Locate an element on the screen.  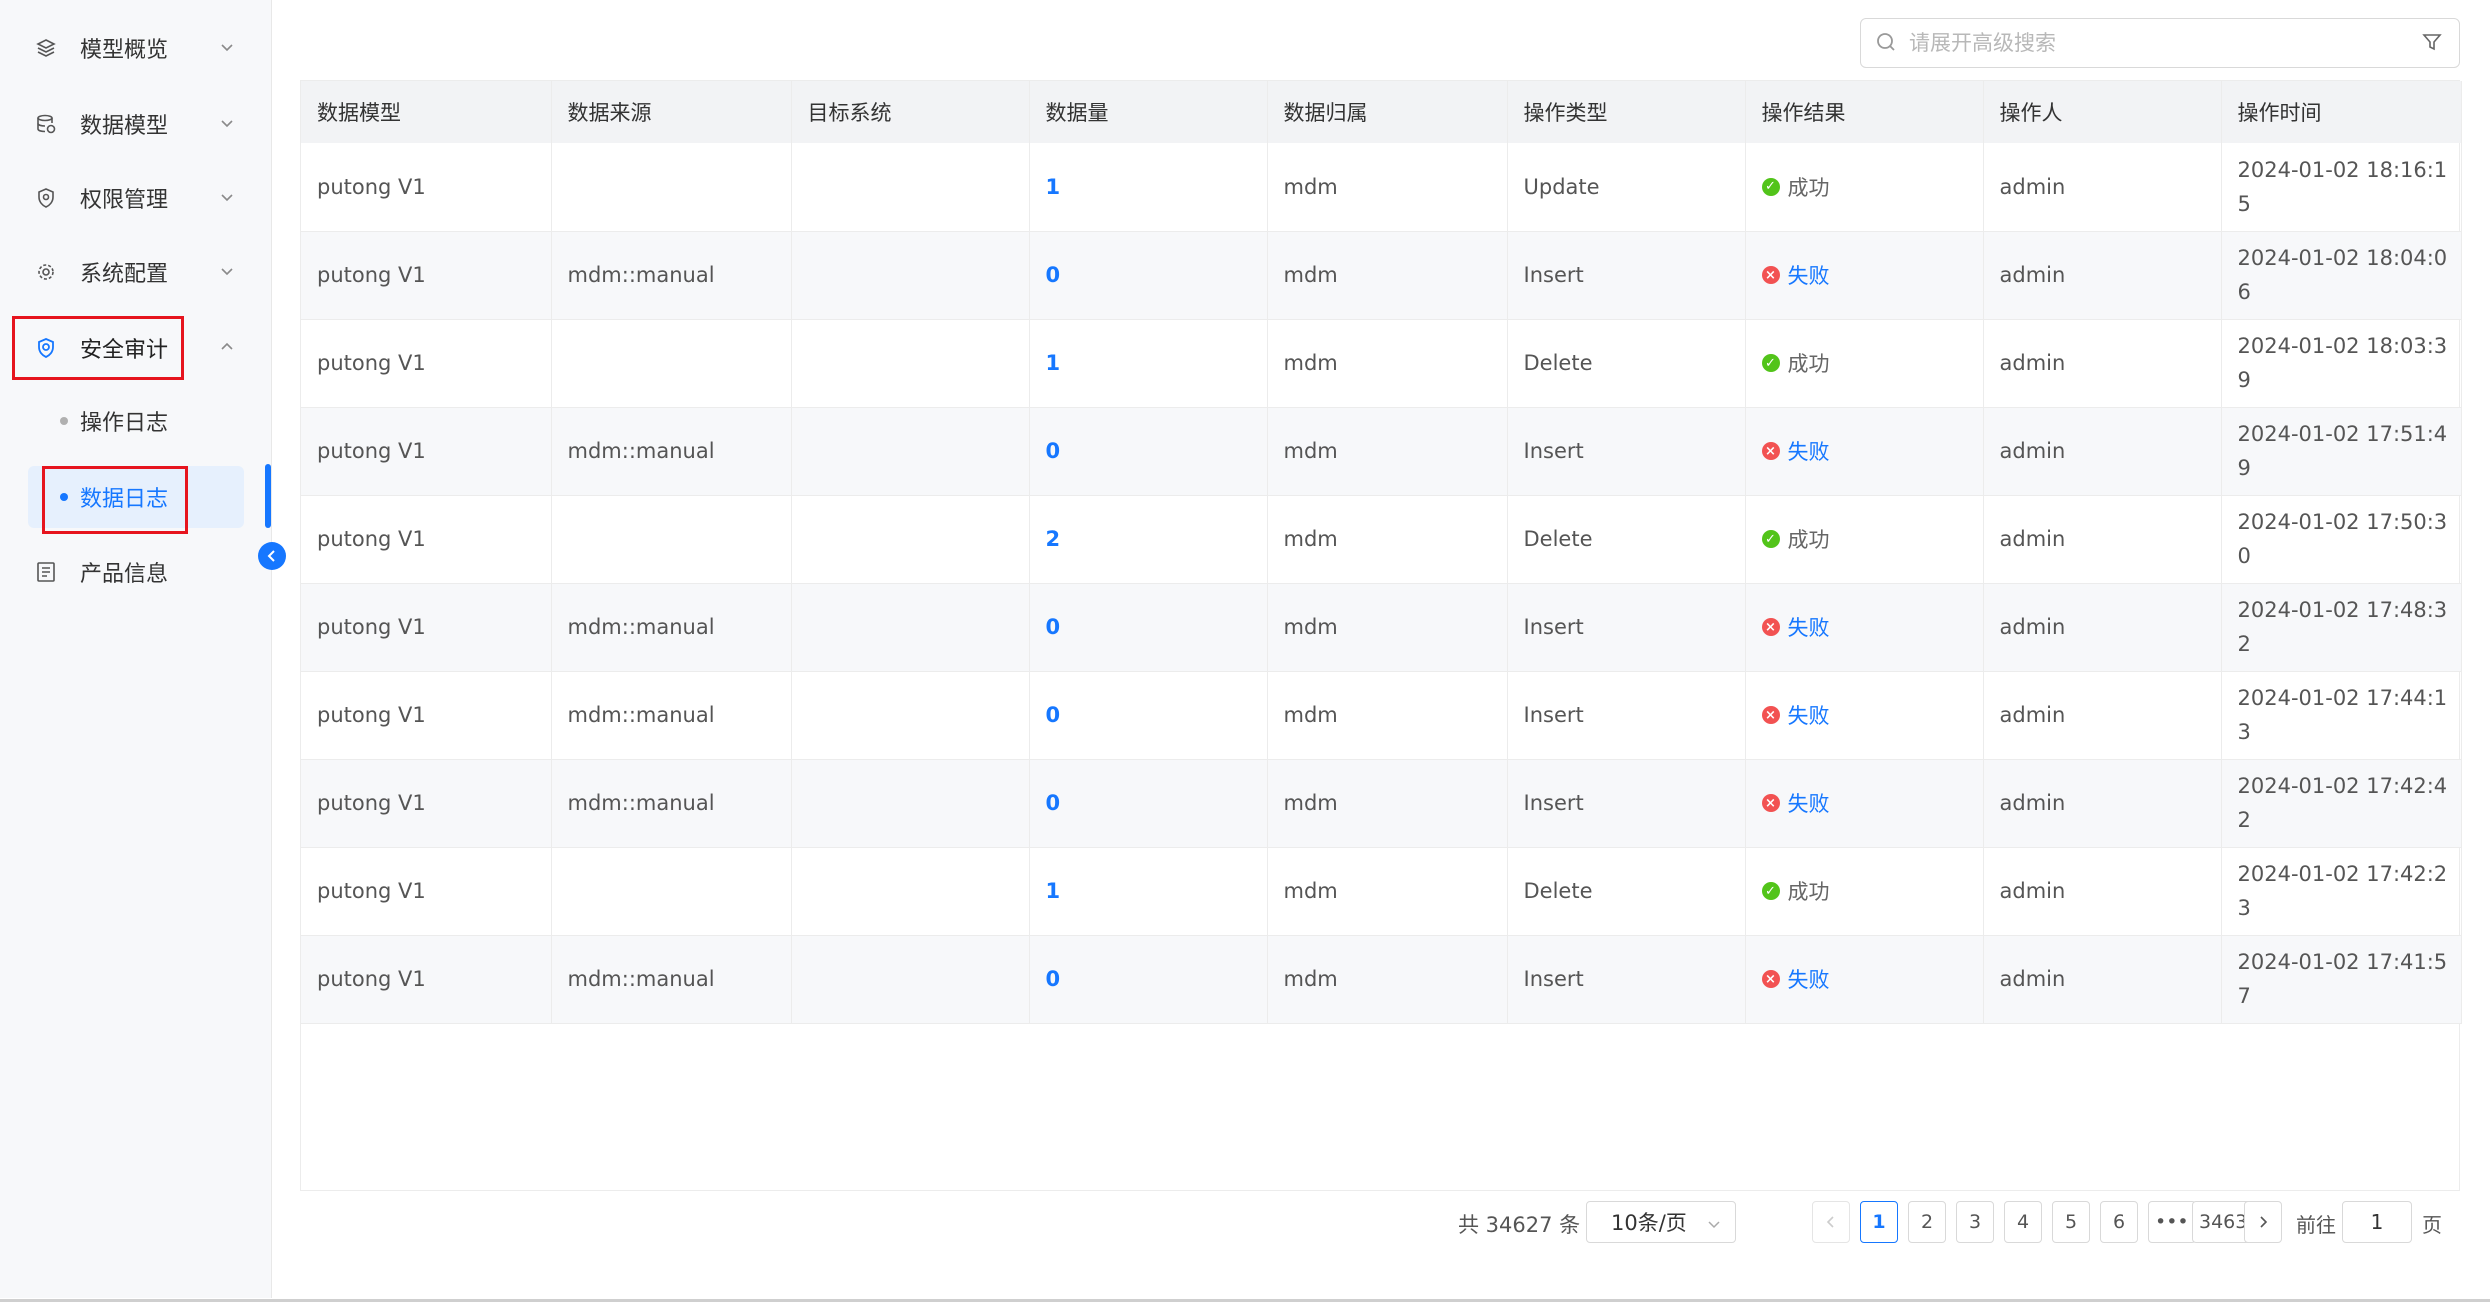
cell-time: 2024-01-02 18:04:06 is located at coordinates (2341, 275).